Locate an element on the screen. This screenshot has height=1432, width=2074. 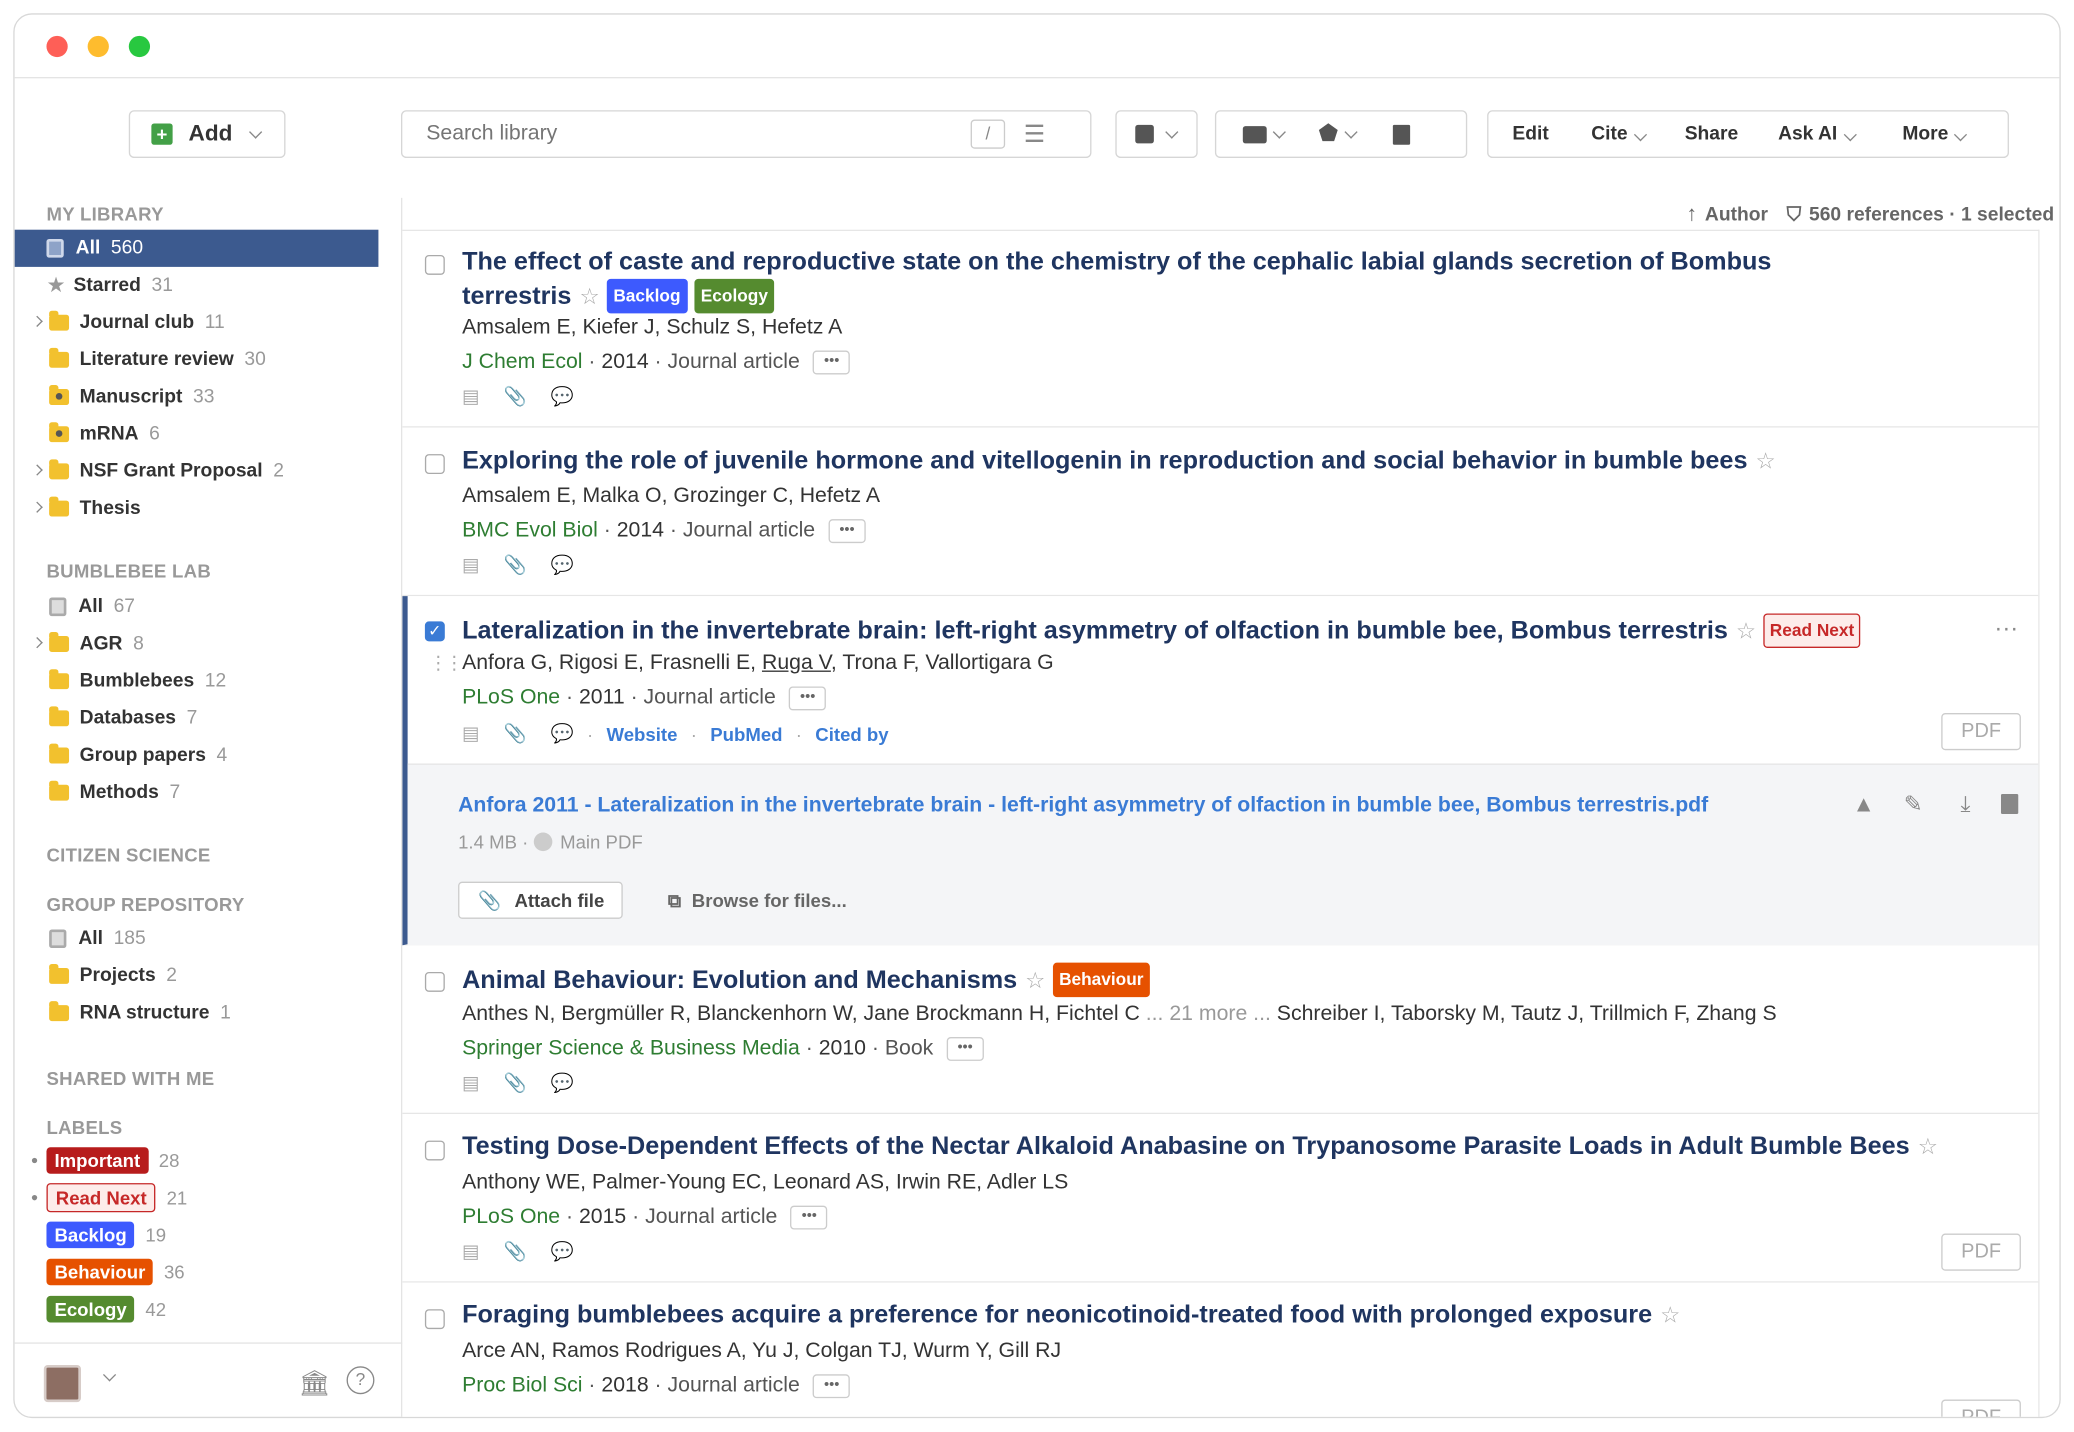
sidebar-item-starred: ★ Starred 31 is located at coordinates (197, 285).